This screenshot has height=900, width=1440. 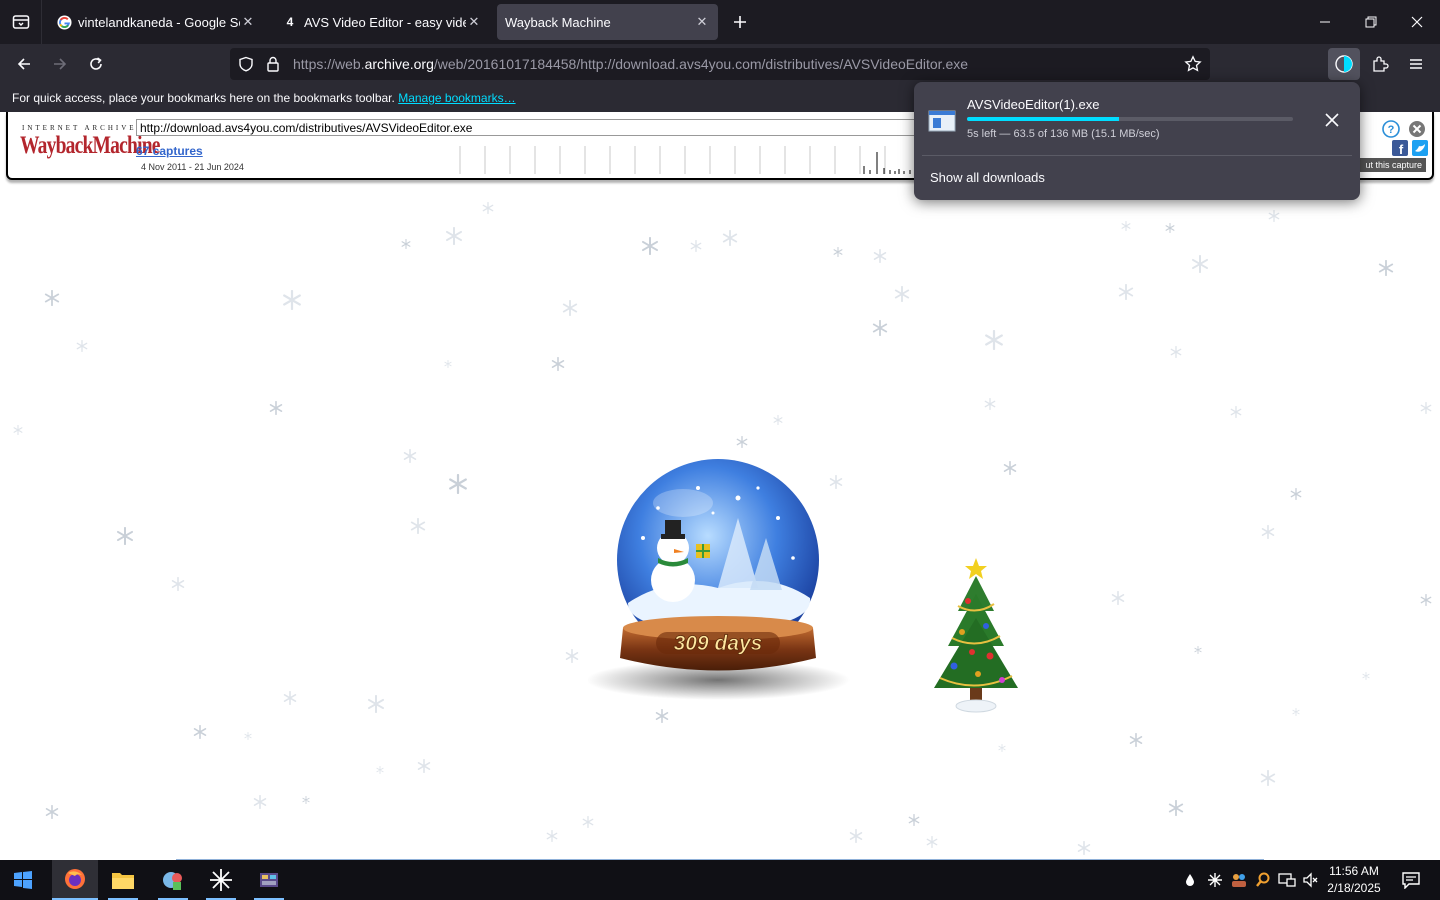 What do you see at coordinates (1325, 22) in the screenshot?
I see `minimize-button` at bounding box center [1325, 22].